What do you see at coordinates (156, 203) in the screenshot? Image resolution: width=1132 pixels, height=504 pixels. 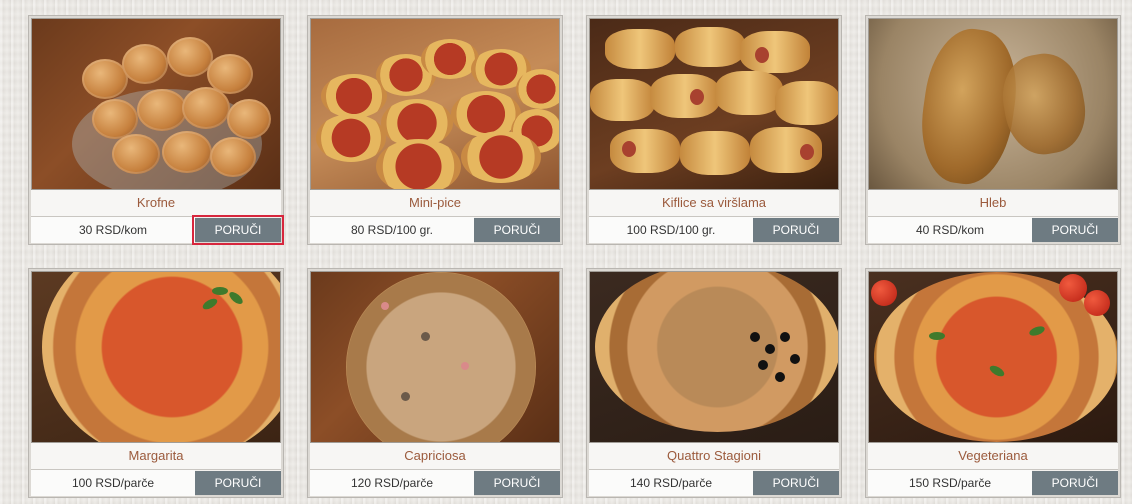 I see `product-title: Krofne` at bounding box center [156, 203].